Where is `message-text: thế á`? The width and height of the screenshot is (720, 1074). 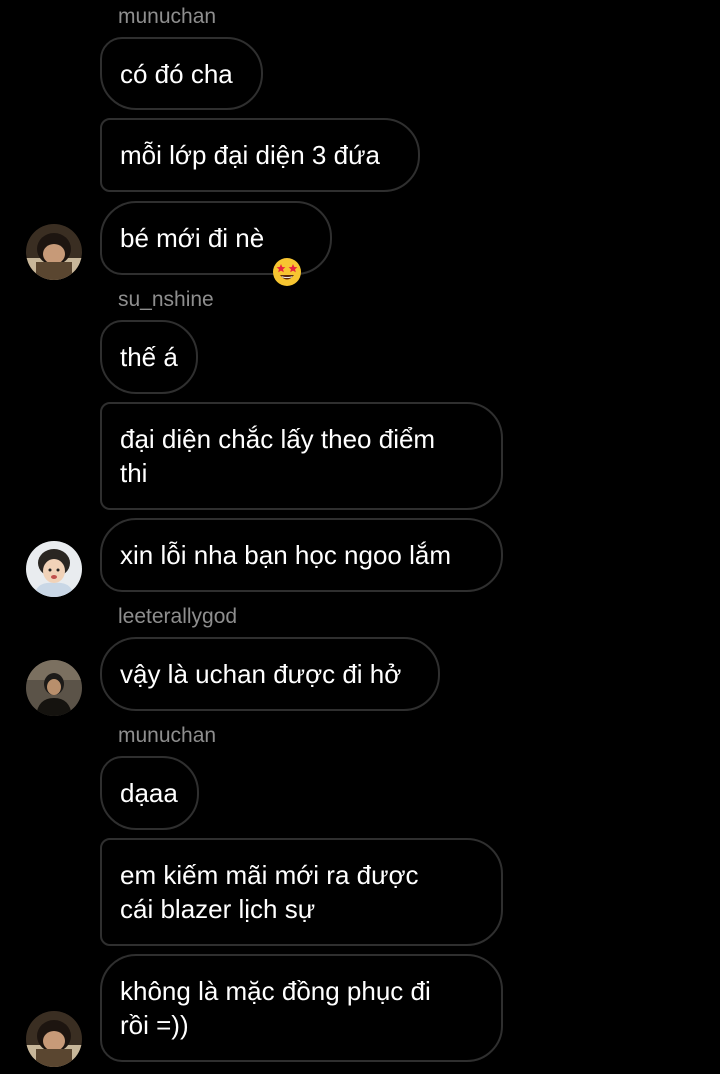 message-text: thế á is located at coordinates (149, 357).